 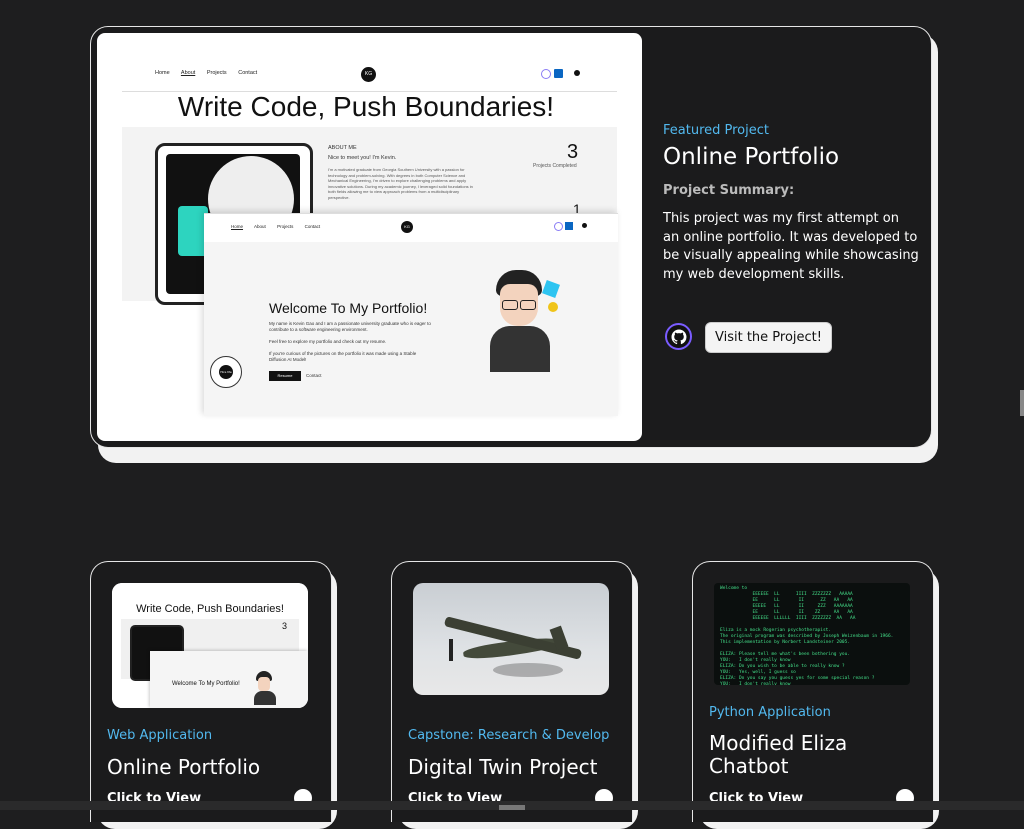 What do you see at coordinates (368, 74) in the screenshot?
I see `preview-logo: KG` at bounding box center [368, 74].